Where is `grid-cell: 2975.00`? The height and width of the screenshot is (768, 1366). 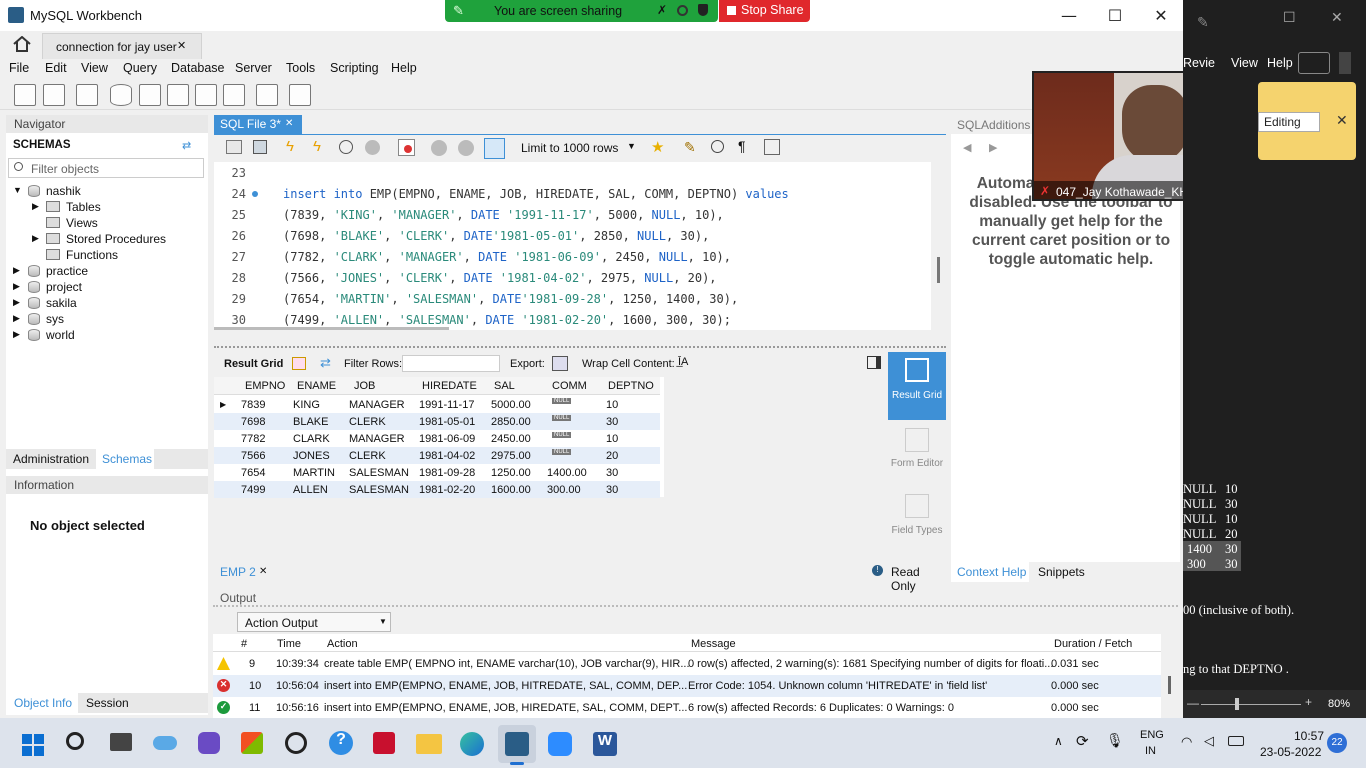 grid-cell: 2975.00 is located at coordinates (511, 456).